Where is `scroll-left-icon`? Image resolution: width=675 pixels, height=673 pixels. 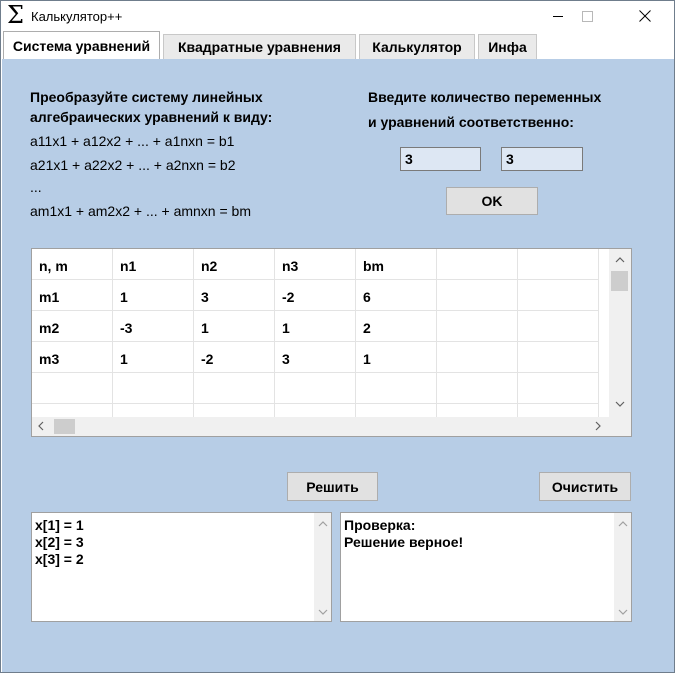
scroll-left-icon is located at coordinates (41, 427).